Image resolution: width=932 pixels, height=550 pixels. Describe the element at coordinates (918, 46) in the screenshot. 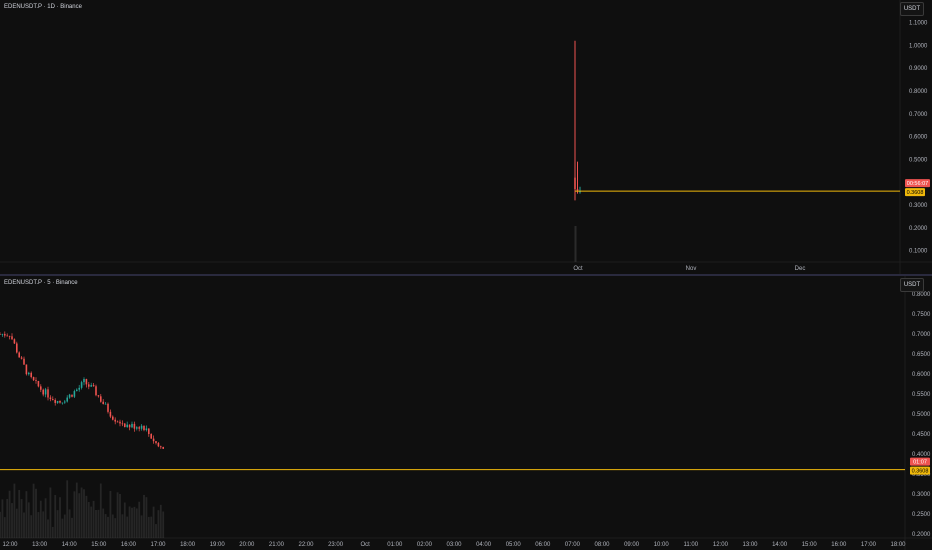

I see `daily-price-tick: 1.0000` at that location.